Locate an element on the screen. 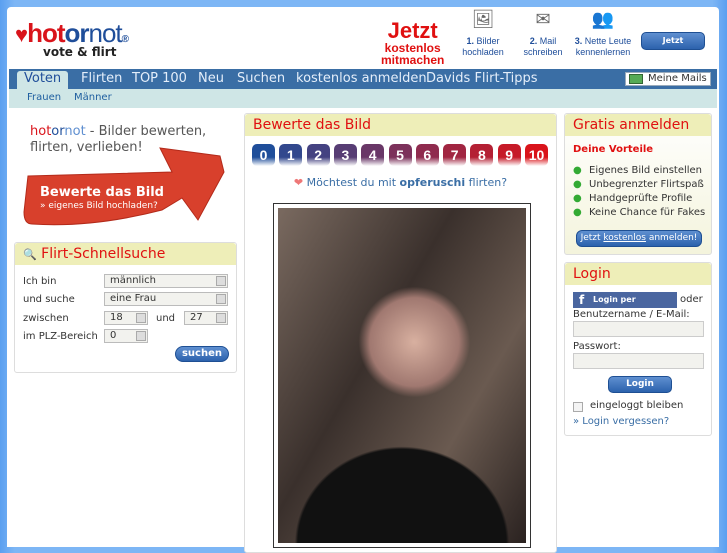 The image size is (727, 553). facebook-icon: f is located at coordinates (582, 300).